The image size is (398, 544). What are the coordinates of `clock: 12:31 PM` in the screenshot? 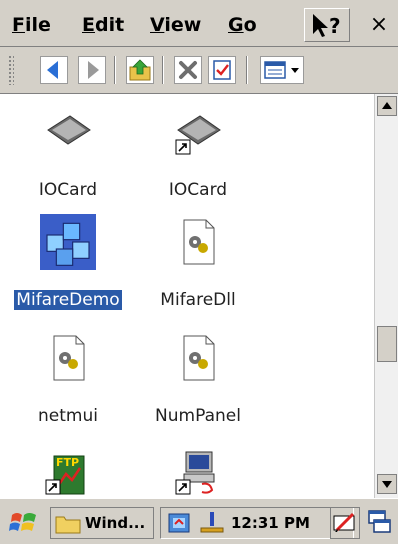 It's located at (270, 523).